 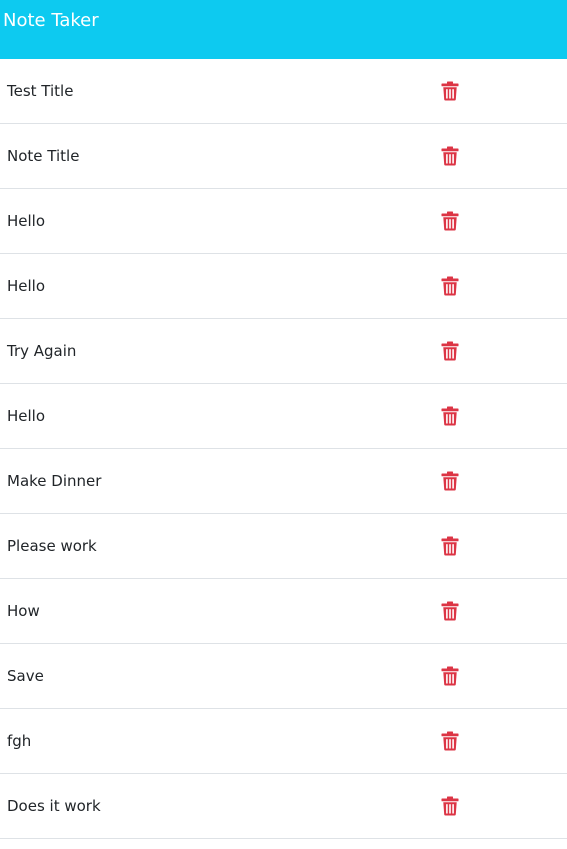 I want to click on note-list-item: Save, so click(x=283, y=676).